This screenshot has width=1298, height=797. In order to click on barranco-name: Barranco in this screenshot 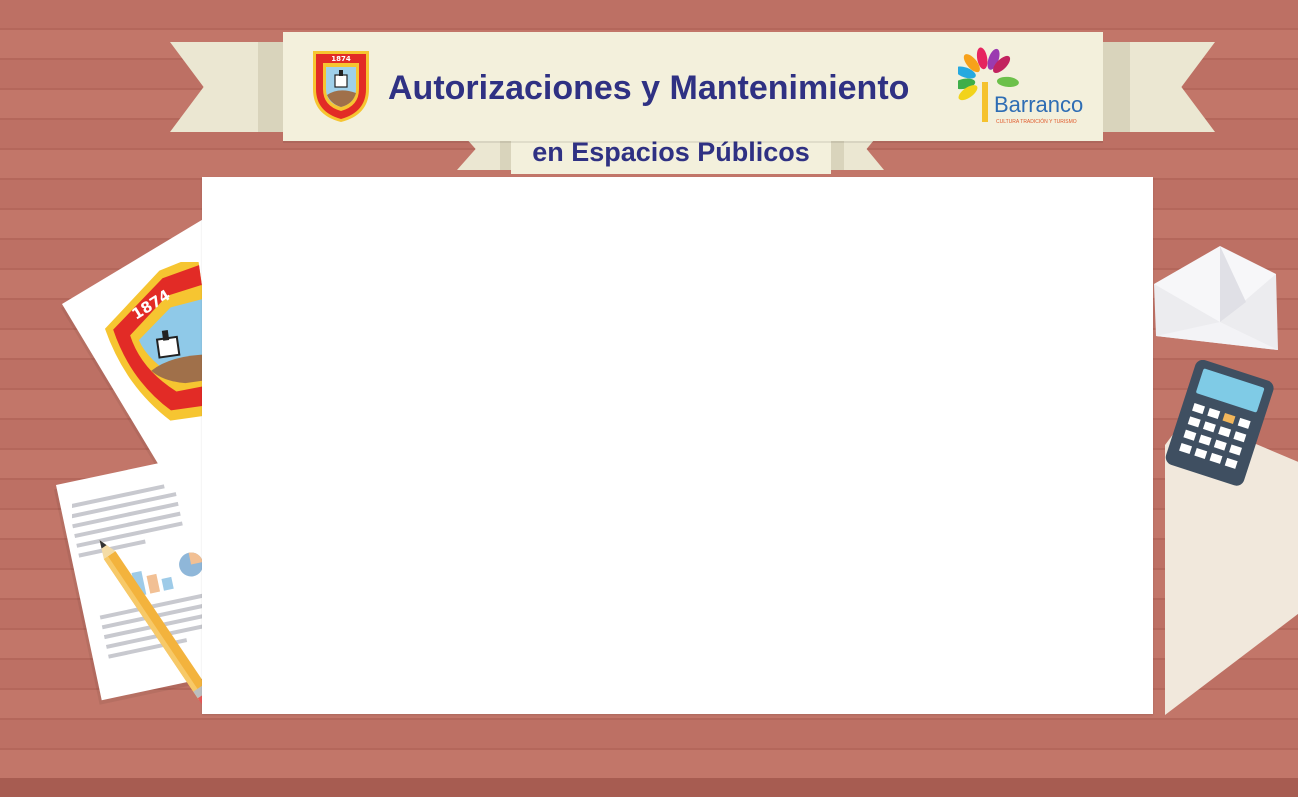, I will do `click(1038, 104)`.